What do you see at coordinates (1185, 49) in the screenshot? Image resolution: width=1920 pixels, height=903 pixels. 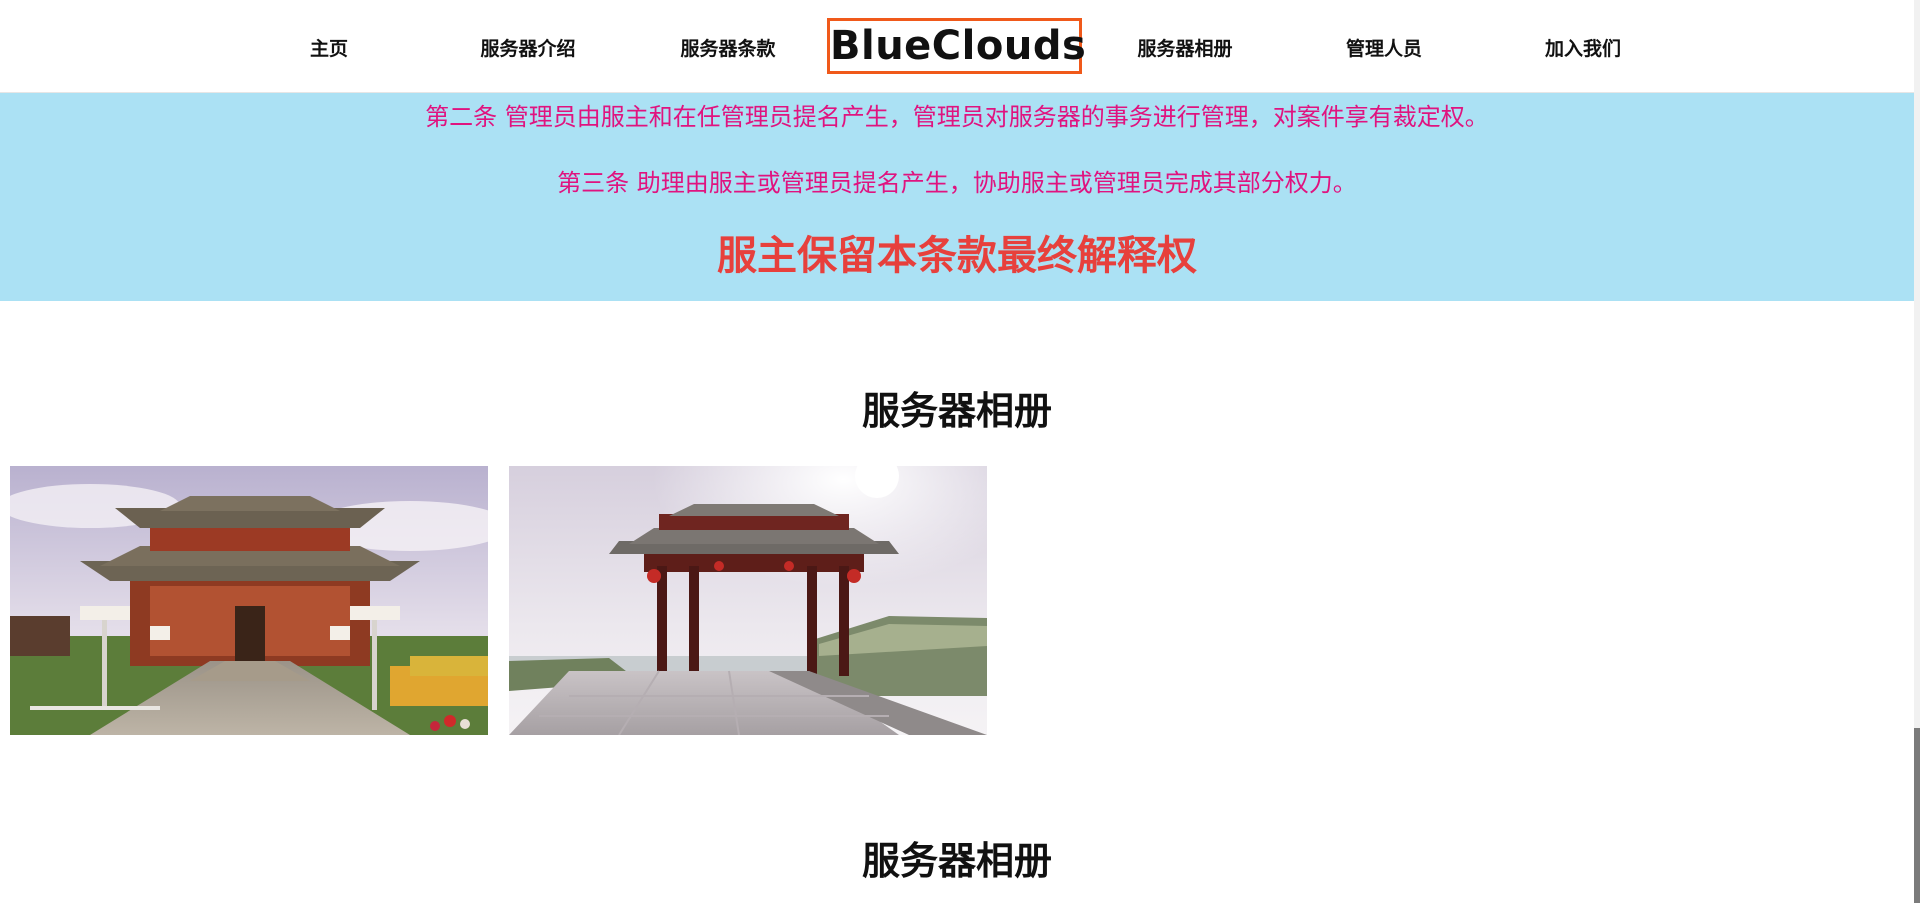 I see `nav-server-album: 服务器相册` at bounding box center [1185, 49].